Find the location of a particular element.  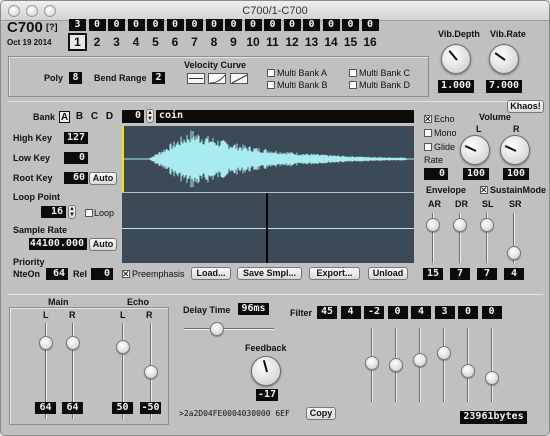

envelope-dr-slider-thumb is located at coordinates (460, 225).